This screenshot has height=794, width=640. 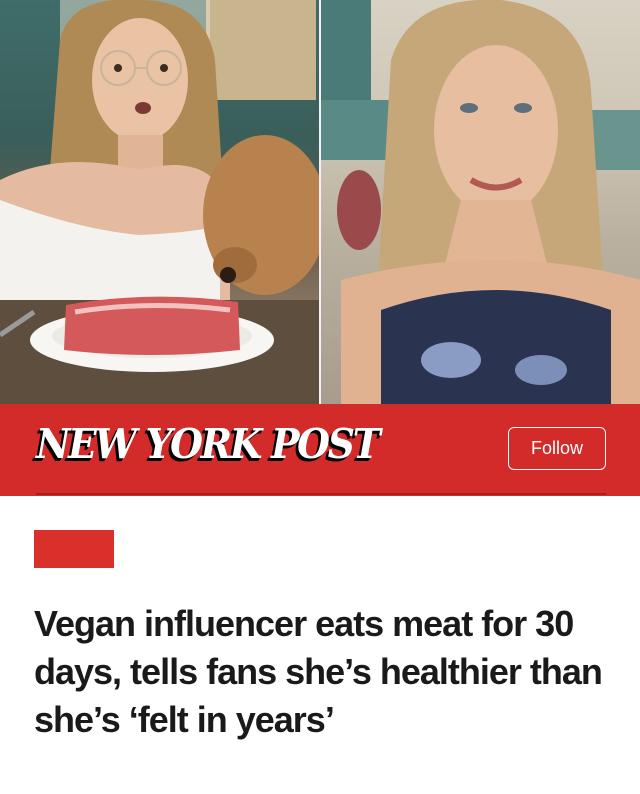 I want to click on section-tag, so click(x=74, y=549).